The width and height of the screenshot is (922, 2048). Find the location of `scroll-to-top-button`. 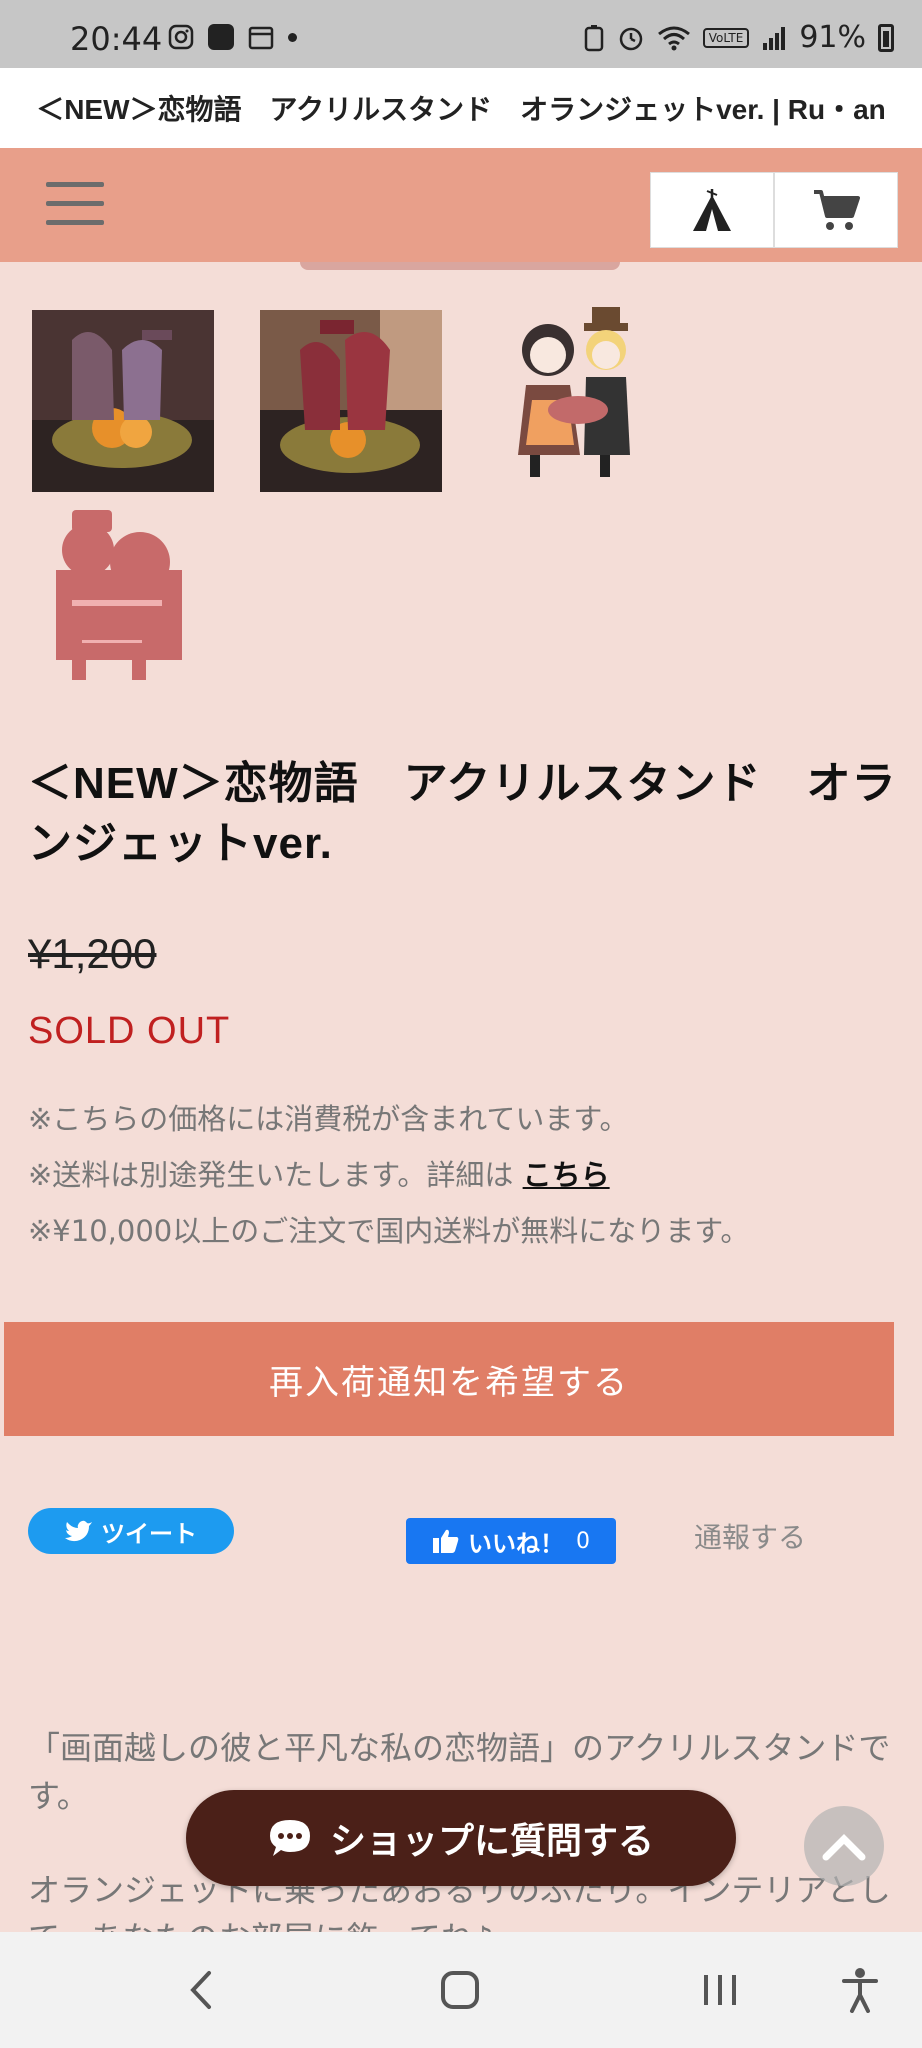

scroll-to-top-button is located at coordinates (844, 1846).